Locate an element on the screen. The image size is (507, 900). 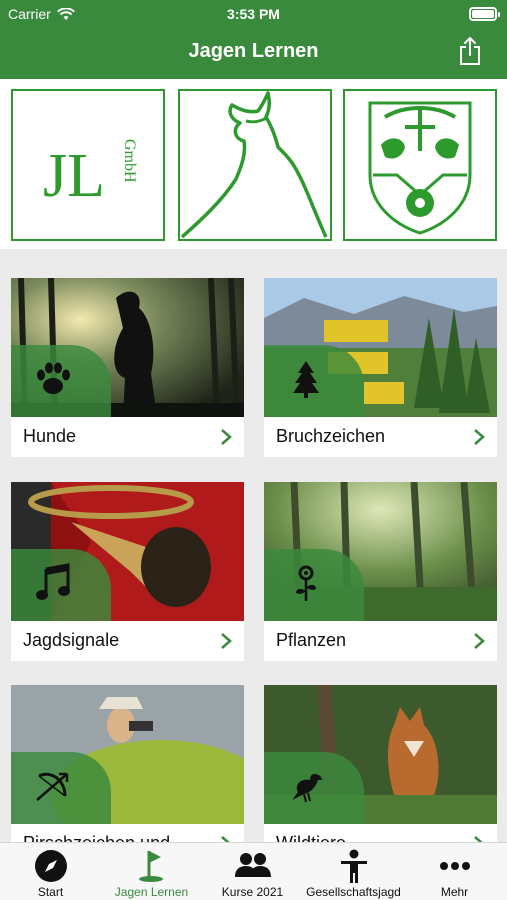
tab-start: Start is located at coordinates (50, 871).